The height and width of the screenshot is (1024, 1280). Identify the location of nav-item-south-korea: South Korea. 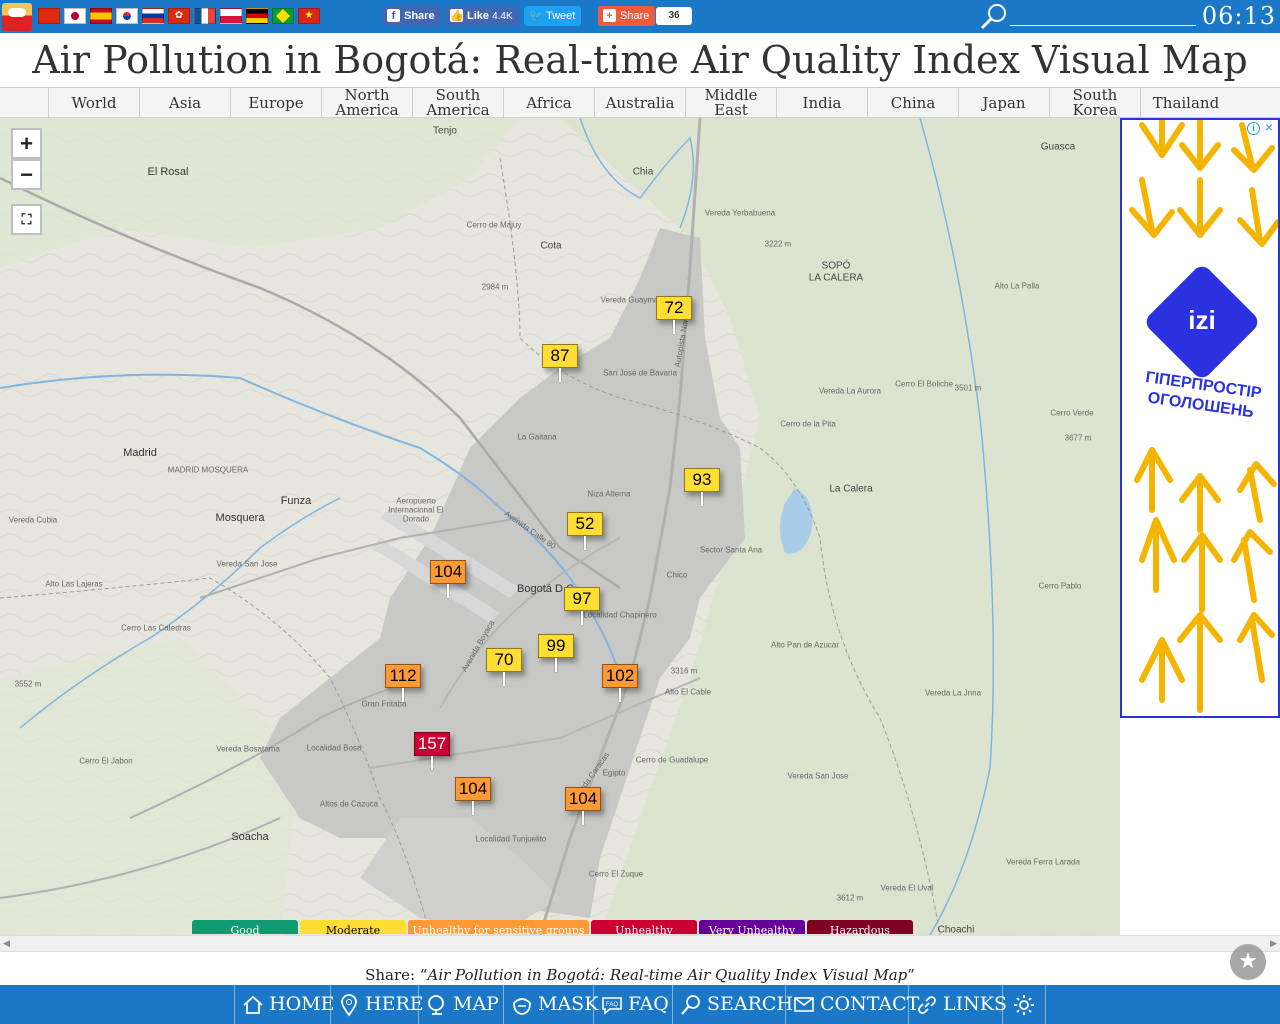
(1094, 103).